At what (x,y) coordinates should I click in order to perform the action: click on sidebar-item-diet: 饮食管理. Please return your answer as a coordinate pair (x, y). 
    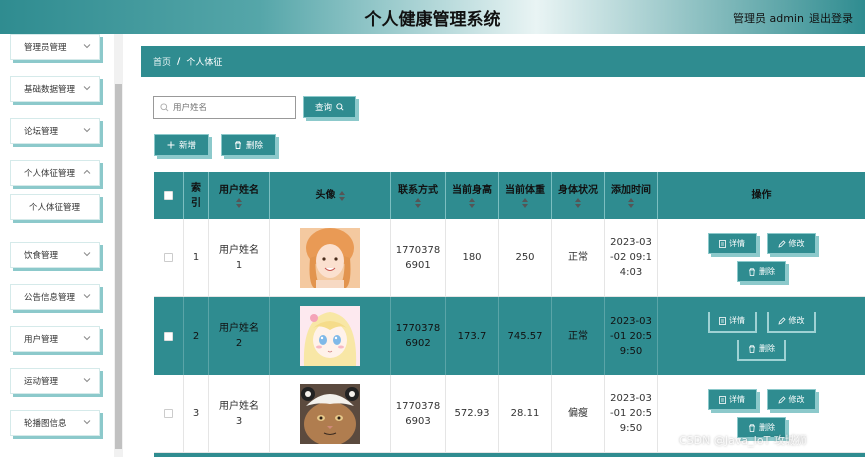
    Looking at the image, I should click on (55, 255).